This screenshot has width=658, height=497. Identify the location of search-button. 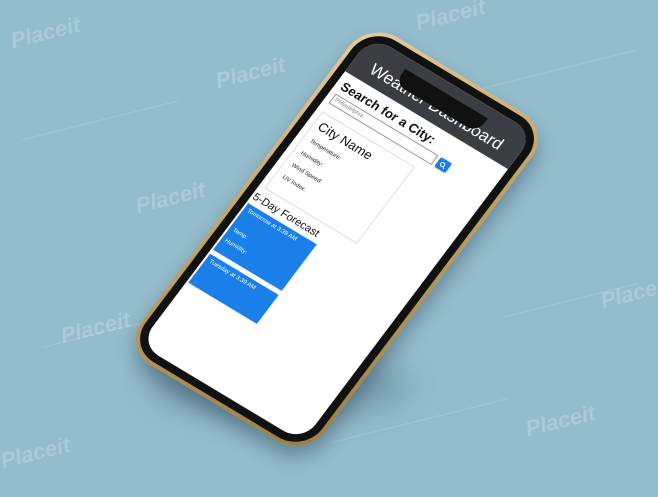
(443, 165).